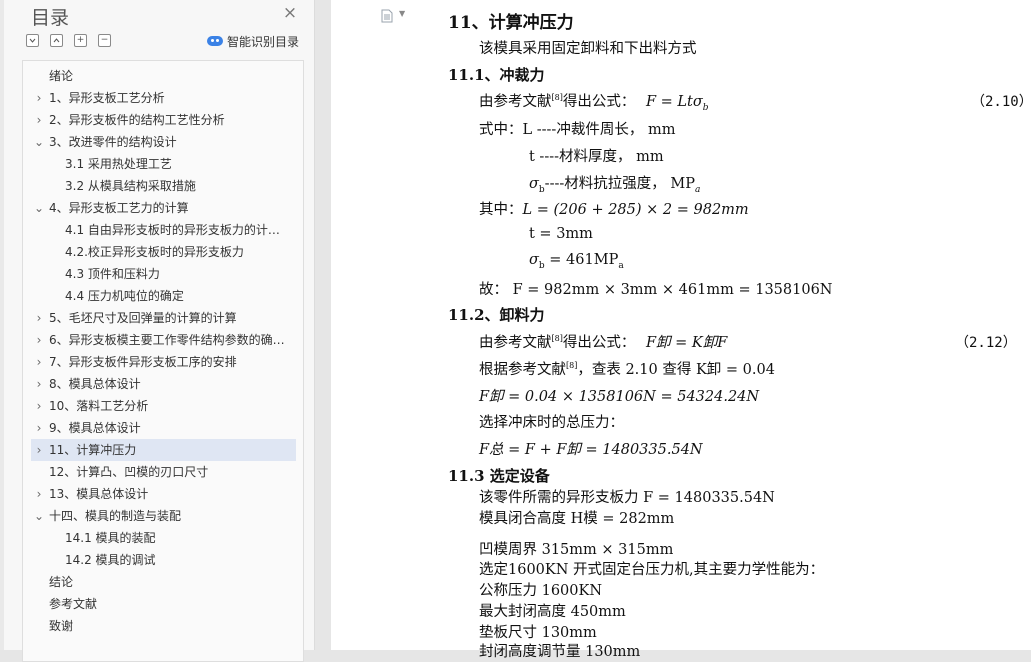  What do you see at coordinates (61, 582) in the screenshot?
I see `toc-item-label: 结论` at bounding box center [61, 582].